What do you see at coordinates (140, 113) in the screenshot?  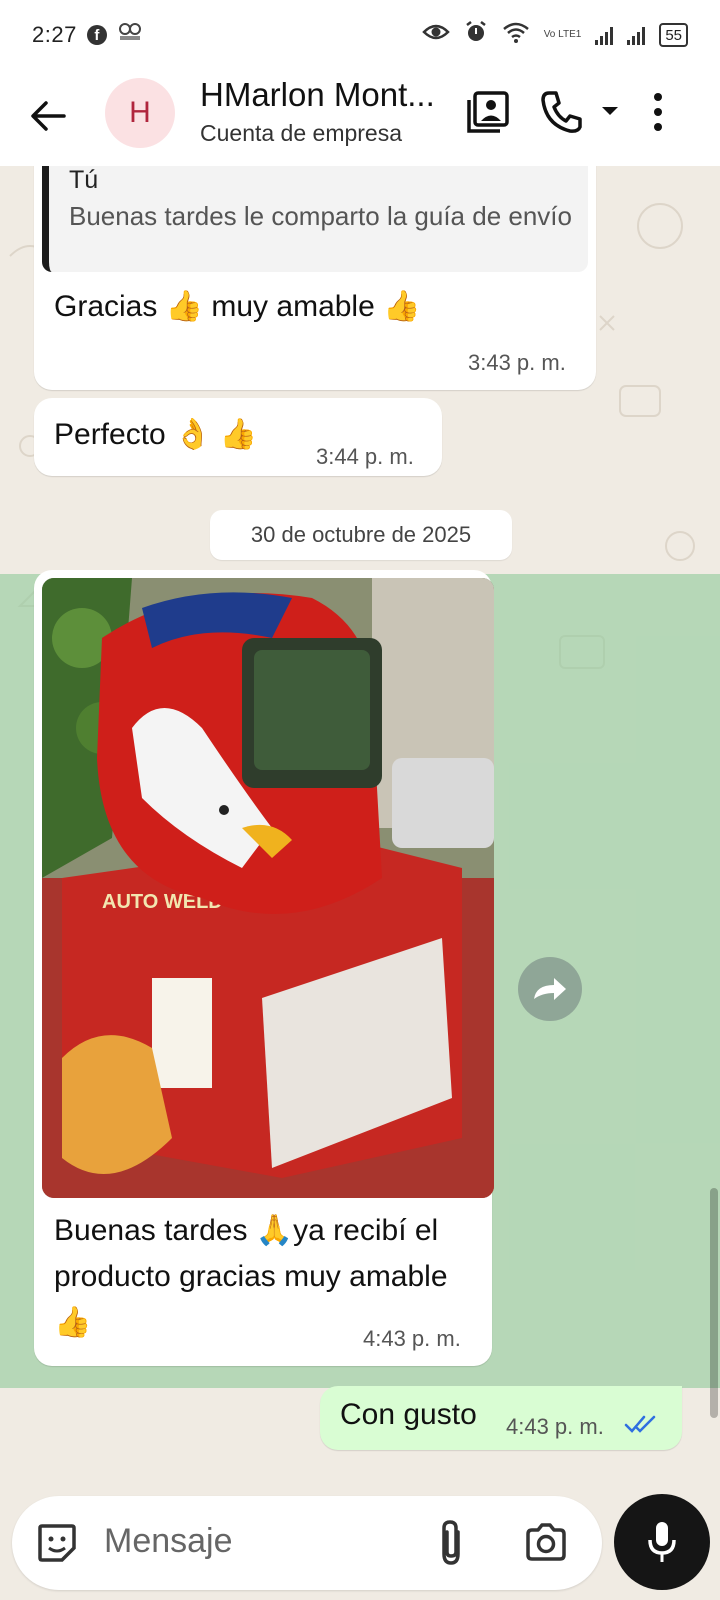 I see `contact-avatar: H` at bounding box center [140, 113].